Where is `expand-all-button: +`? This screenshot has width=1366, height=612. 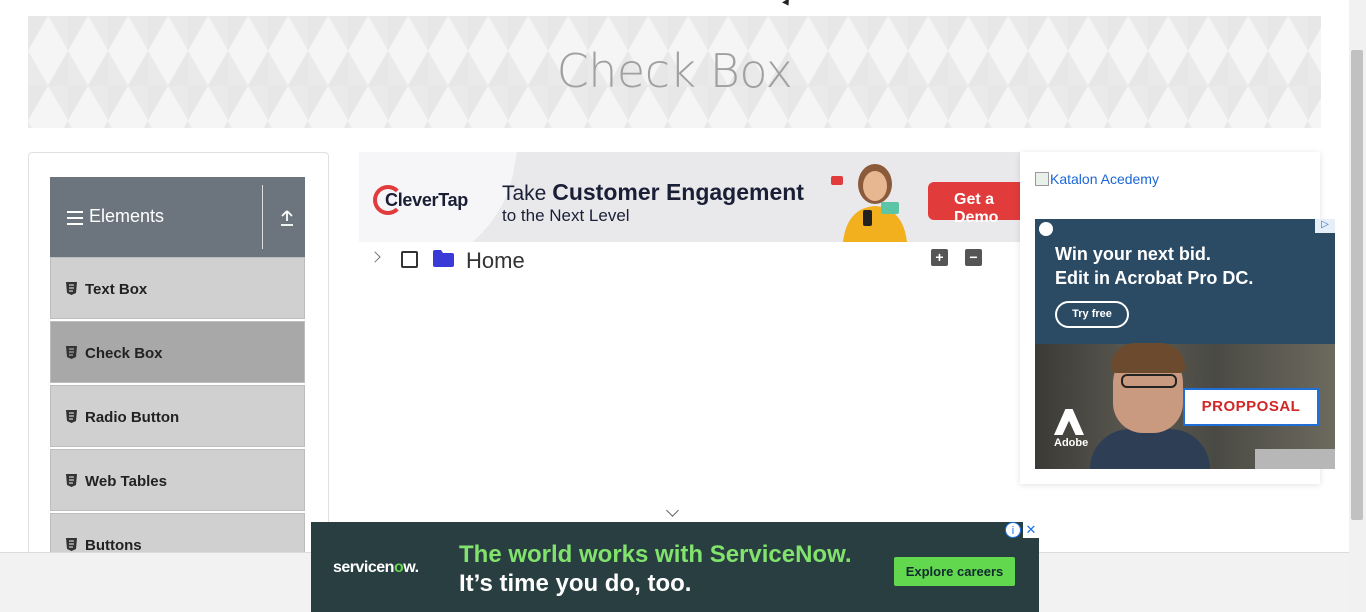 expand-all-button: + is located at coordinates (939, 257).